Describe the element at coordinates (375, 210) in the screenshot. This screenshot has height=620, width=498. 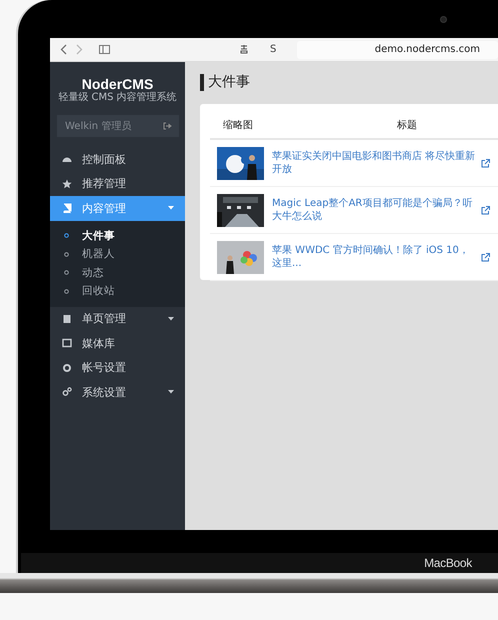
I see `article-link: Magic Leap整个AR项目都可能是个骗局？听大牛怎么说` at that location.